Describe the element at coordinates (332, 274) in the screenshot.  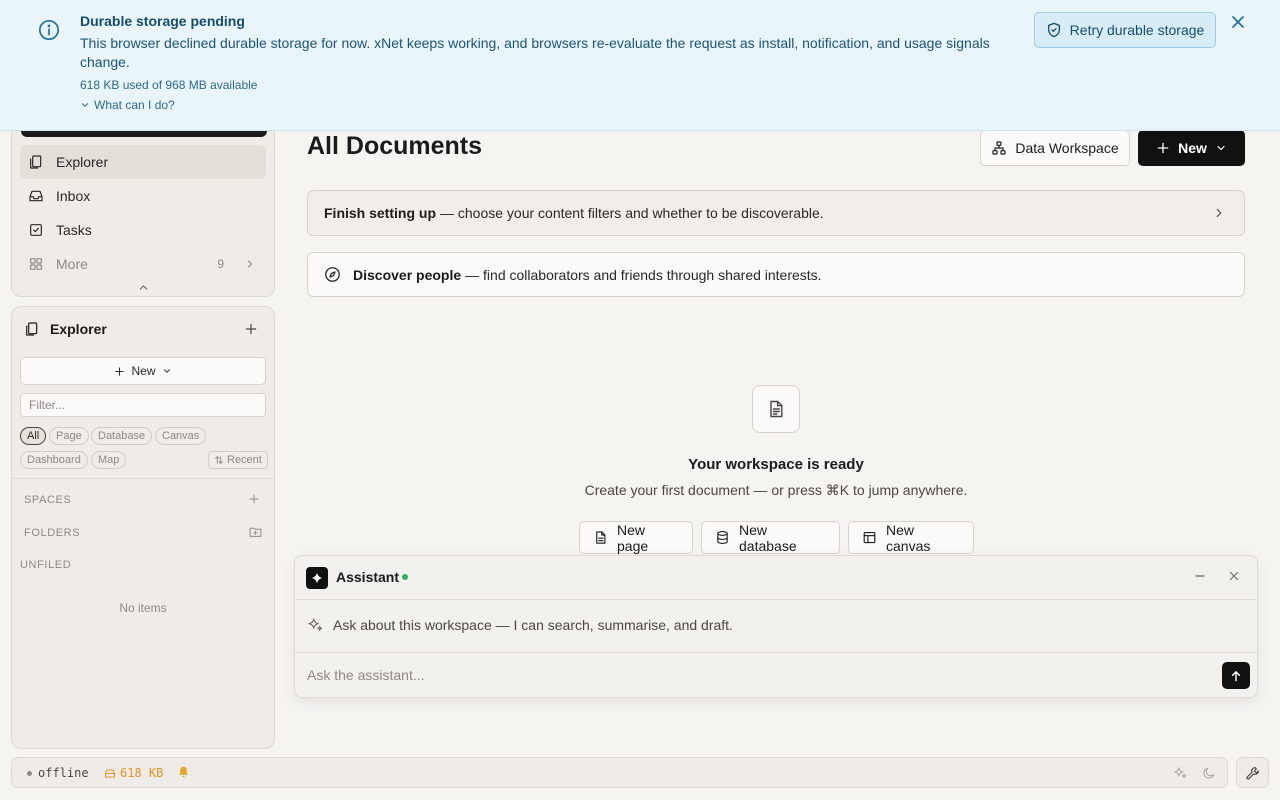
I see `compass-icon` at that location.